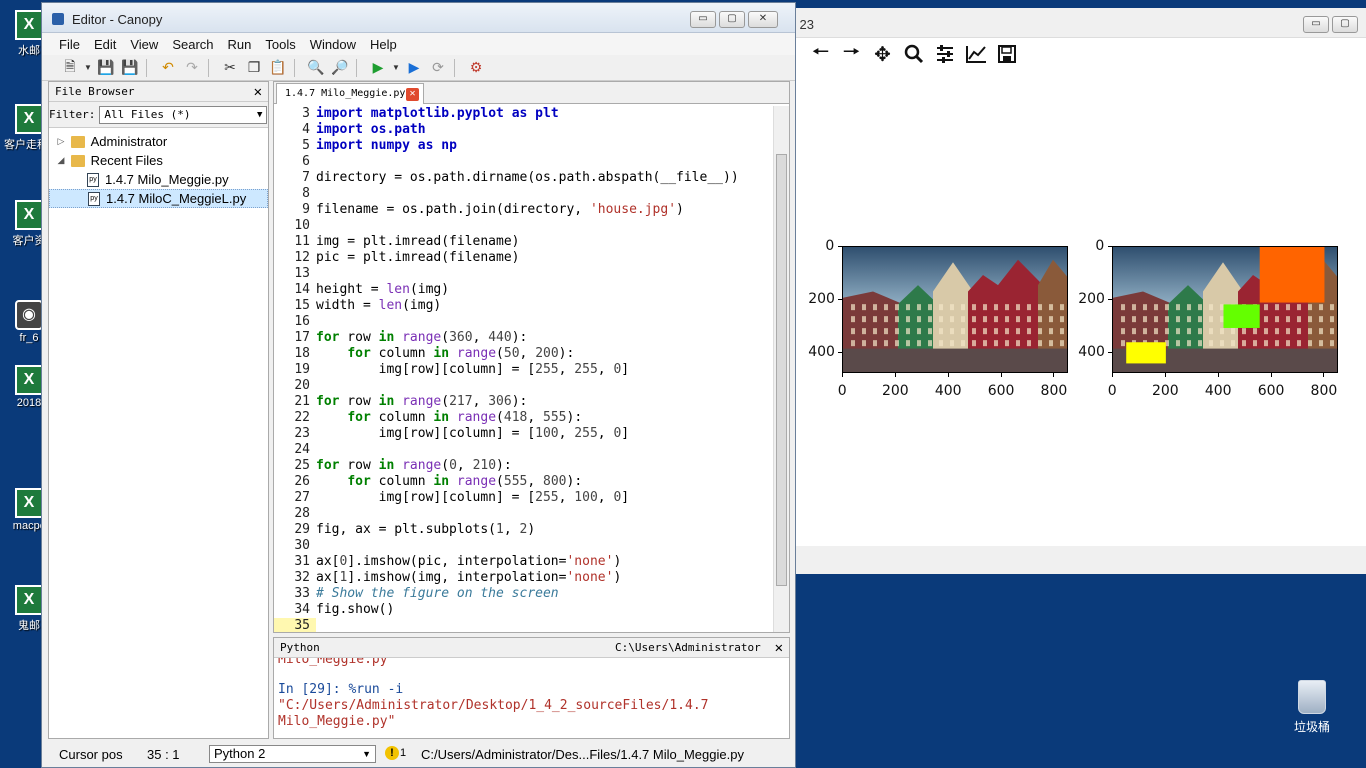  What do you see at coordinates (230, 68) in the screenshot?
I see `cut-icon: ✂` at bounding box center [230, 68].